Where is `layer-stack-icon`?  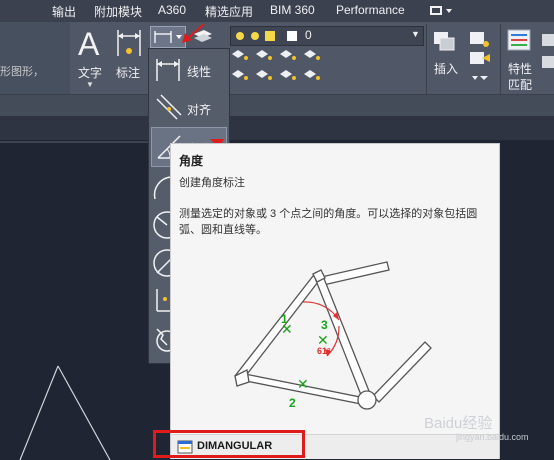 layer-stack-icon is located at coordinates (203, 37).